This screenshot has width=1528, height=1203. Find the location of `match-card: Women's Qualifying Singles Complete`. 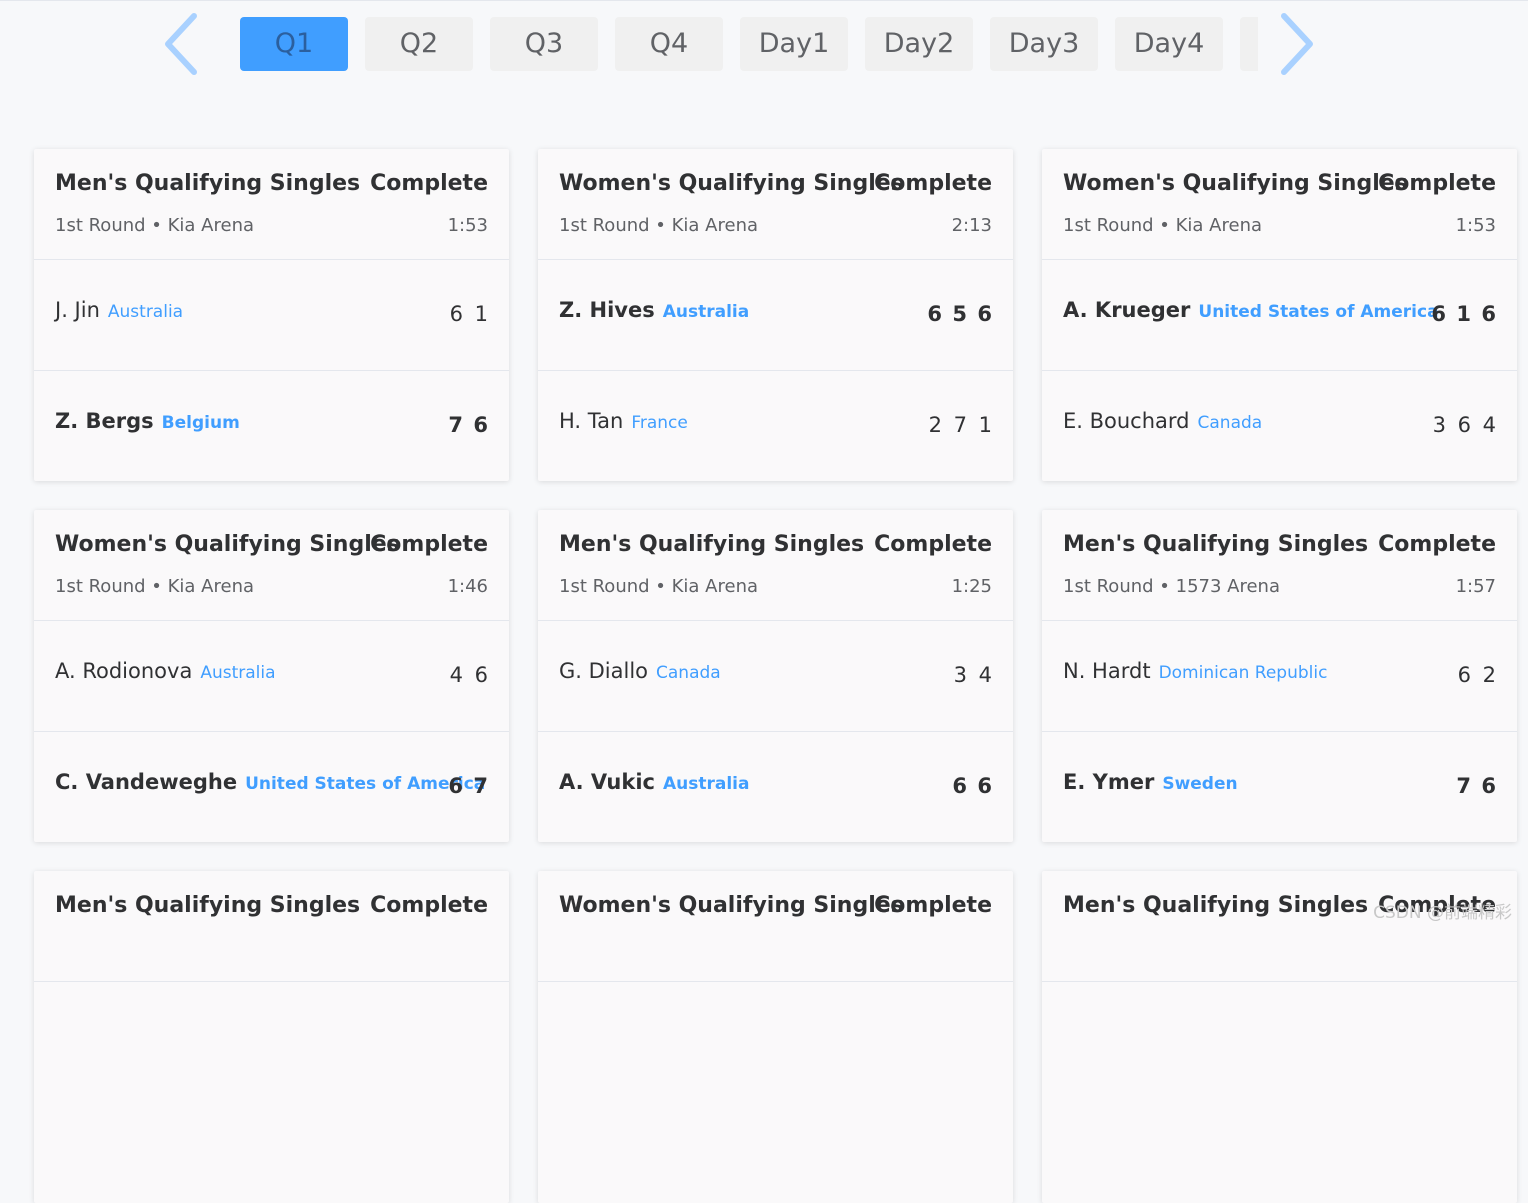

match-card: Women's Qualifying Singles Complete is located at coordinates (775, 1037).